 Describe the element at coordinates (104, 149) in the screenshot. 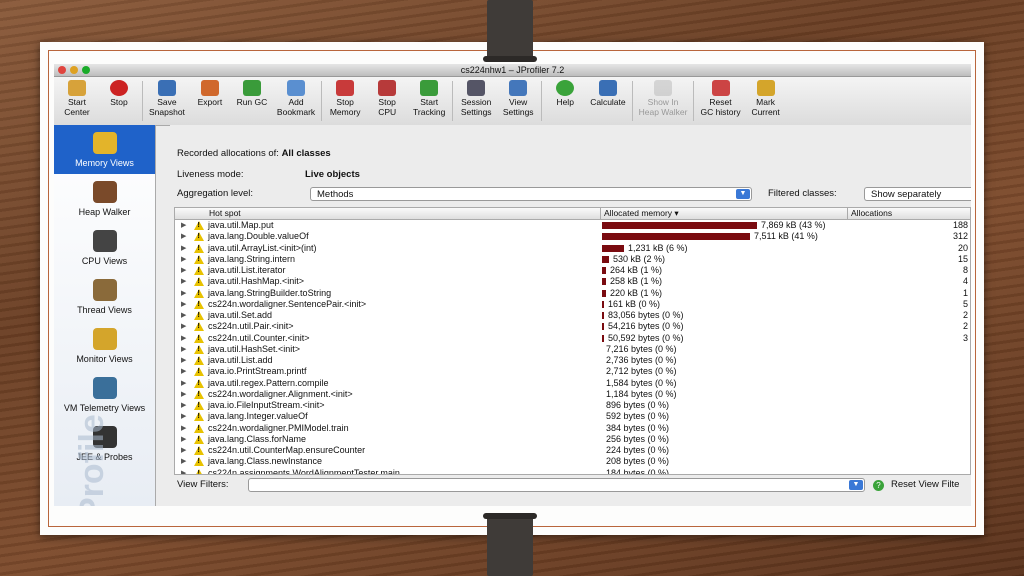

I see `sidebar-item-memory-views: Memory Views` at that location.